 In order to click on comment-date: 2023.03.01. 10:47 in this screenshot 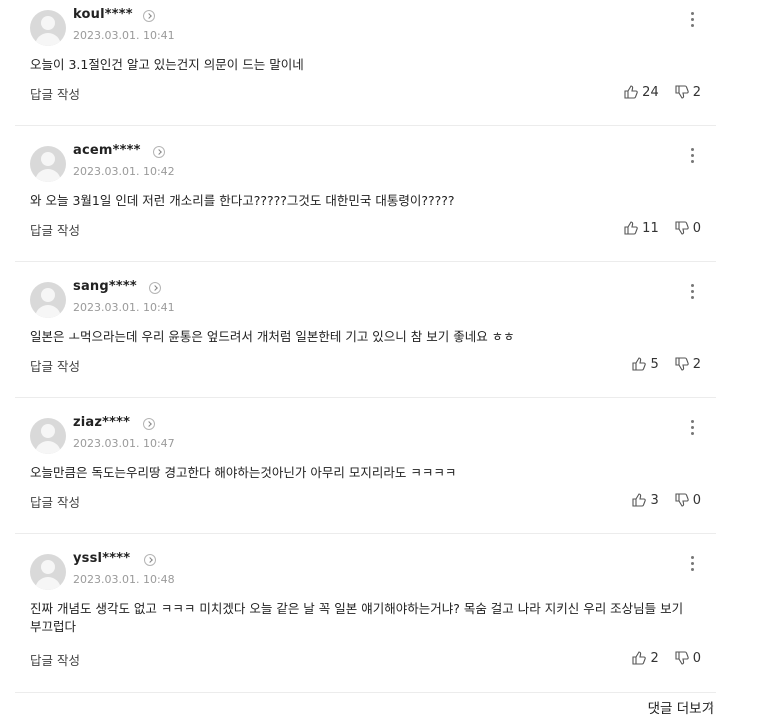, I will do `click(124, 443)`.